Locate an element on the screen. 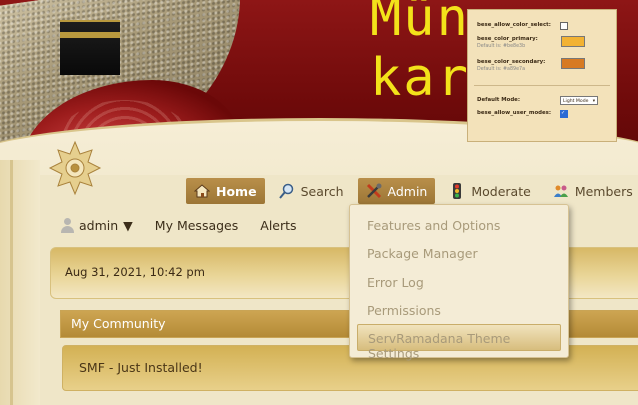  color-secondary-hint: Default is: #a89e7a is located at coordinates (501, 69).